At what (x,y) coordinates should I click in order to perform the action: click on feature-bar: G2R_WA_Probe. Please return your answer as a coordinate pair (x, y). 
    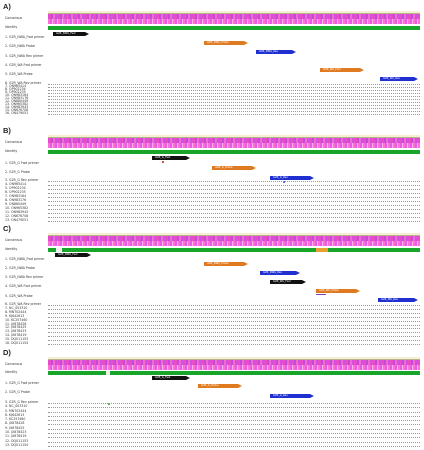
    Looking at the image, I should click on (338, 291).